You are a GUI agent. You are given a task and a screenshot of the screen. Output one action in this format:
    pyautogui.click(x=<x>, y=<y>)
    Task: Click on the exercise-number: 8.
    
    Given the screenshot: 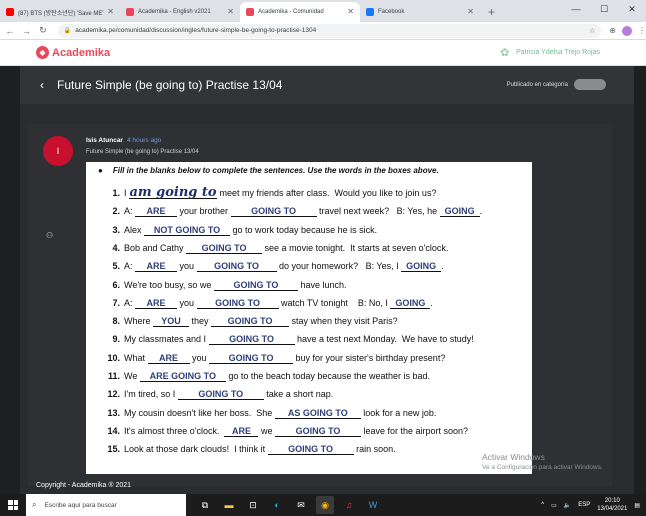 What is the action you would take?
    pyautogui.click(x=116, y=321)
    